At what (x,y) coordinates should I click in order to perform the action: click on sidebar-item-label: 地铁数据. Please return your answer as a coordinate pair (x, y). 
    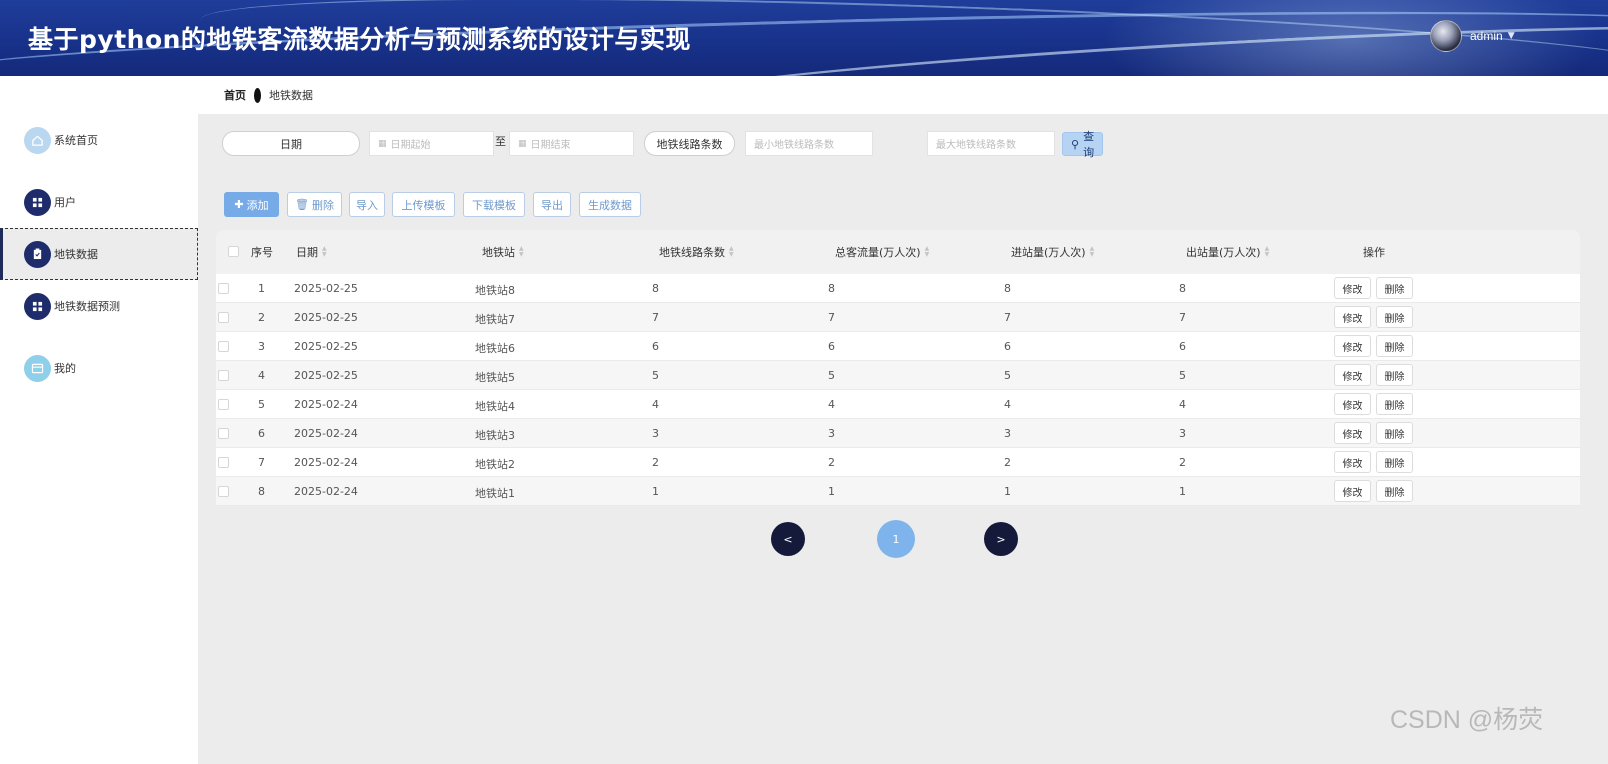
    Looking at the image, I should click on (76, 254).